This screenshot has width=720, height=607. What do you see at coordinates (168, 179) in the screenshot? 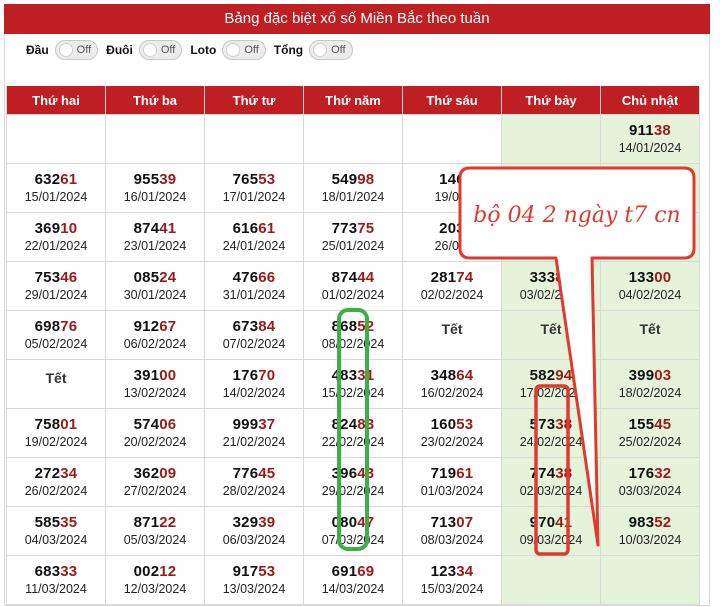
I see `number-tail: 39` at bounding box center [168, 179].